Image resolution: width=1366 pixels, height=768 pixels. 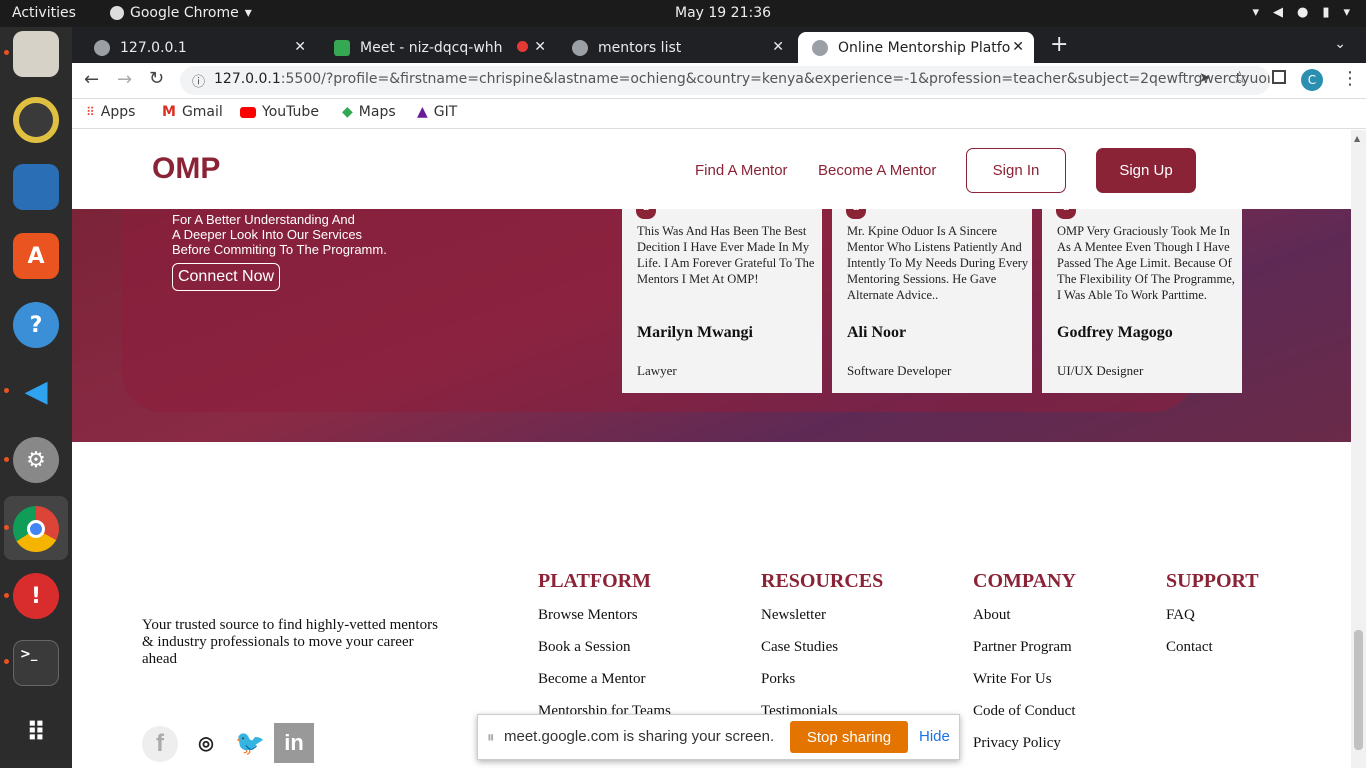 I want to click on nav-find-mentor: Find A Mentor, so click(x=741, y=170).